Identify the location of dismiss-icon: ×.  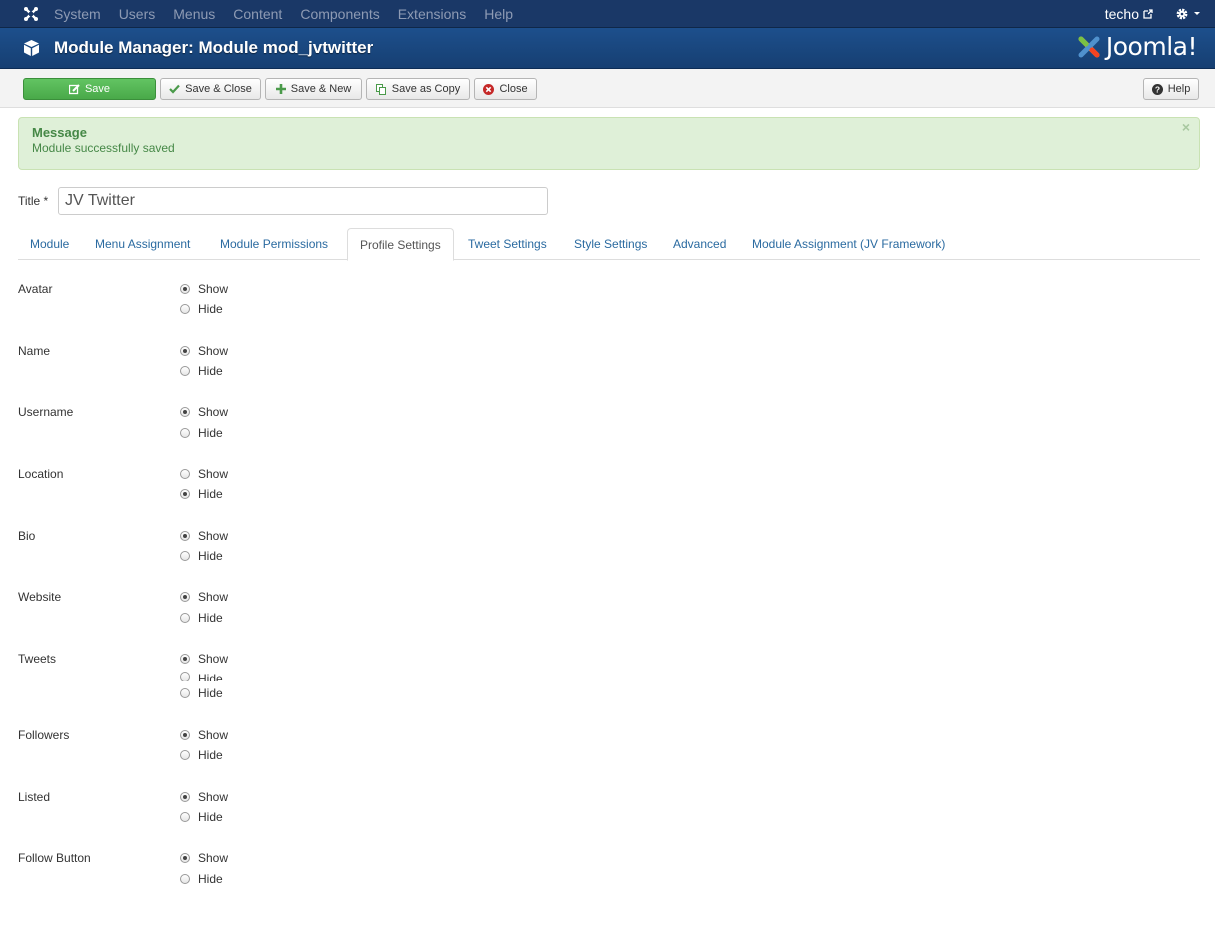
(1186, 127).